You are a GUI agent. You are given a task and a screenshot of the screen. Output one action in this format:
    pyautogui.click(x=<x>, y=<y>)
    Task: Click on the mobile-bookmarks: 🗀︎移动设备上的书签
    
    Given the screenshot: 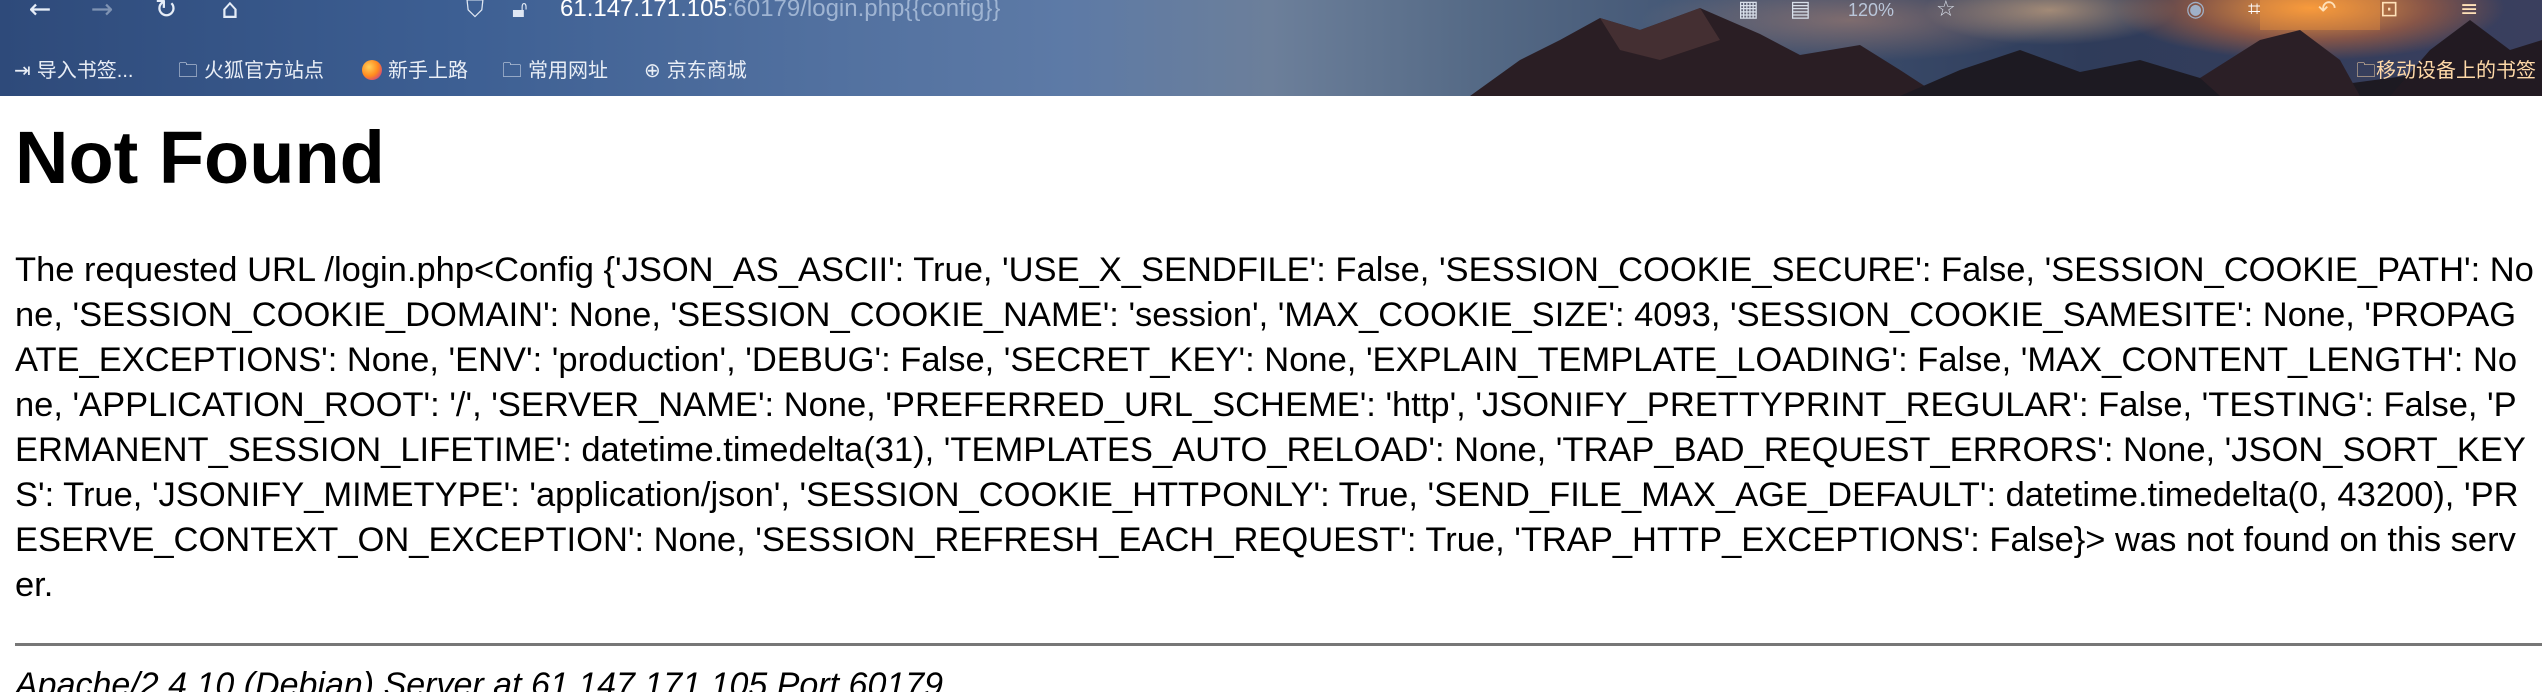 What is the action you would take?
    pyautogui.click(x=2446, y=71)
    